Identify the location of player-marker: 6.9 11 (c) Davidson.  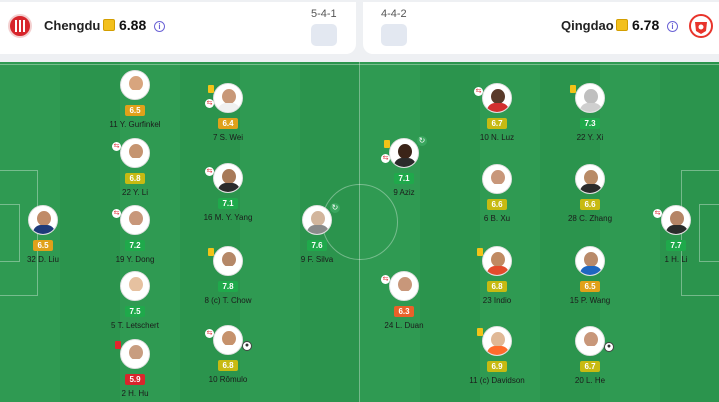
(497, 355).